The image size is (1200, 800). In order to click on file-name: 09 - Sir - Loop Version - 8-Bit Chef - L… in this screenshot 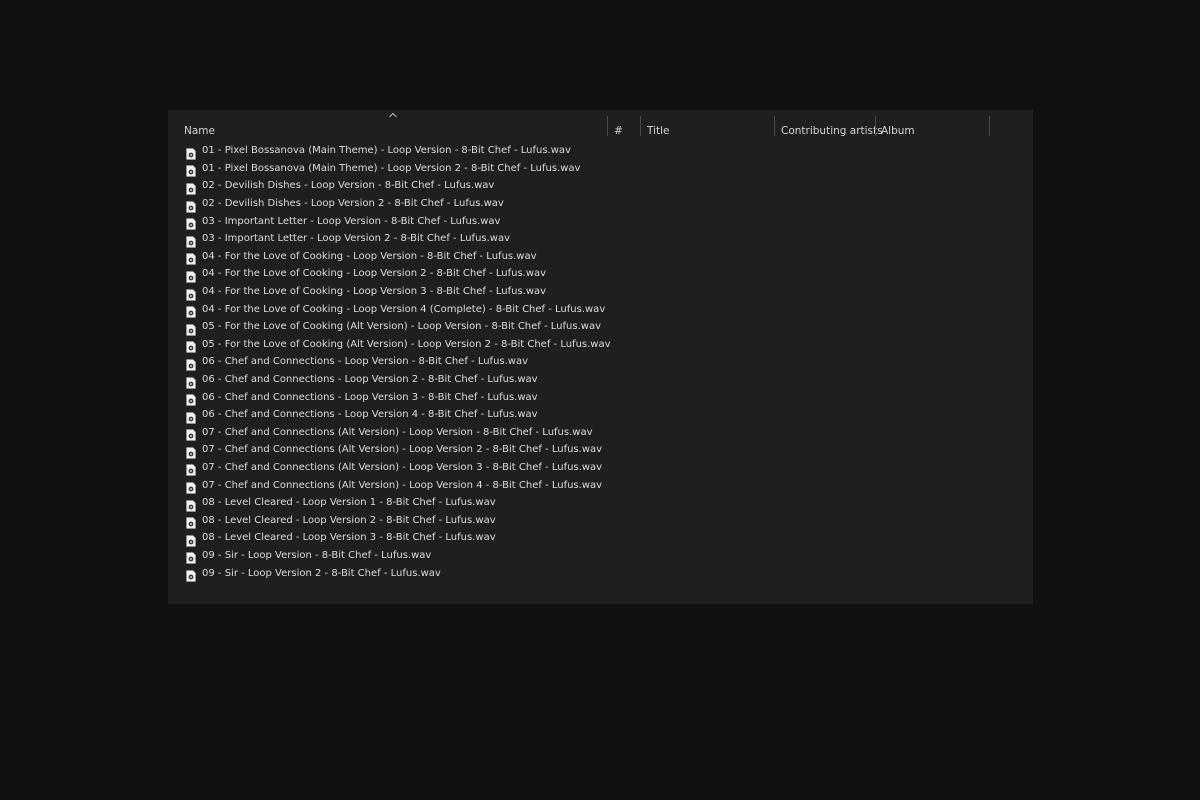, I will do `click(317, 555)`.